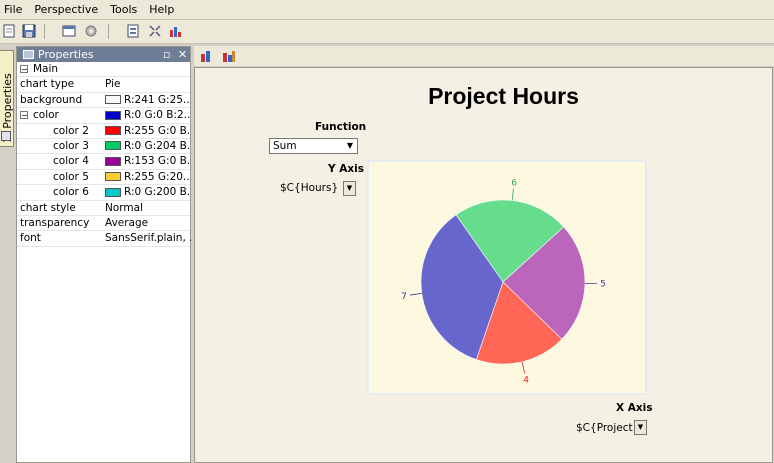 Image resolution: width=774 pixels, height=463 pixels. Describe the element at coordinates (313, 146) in the screenshot. I see `function-select: Sum ▼` at that location.